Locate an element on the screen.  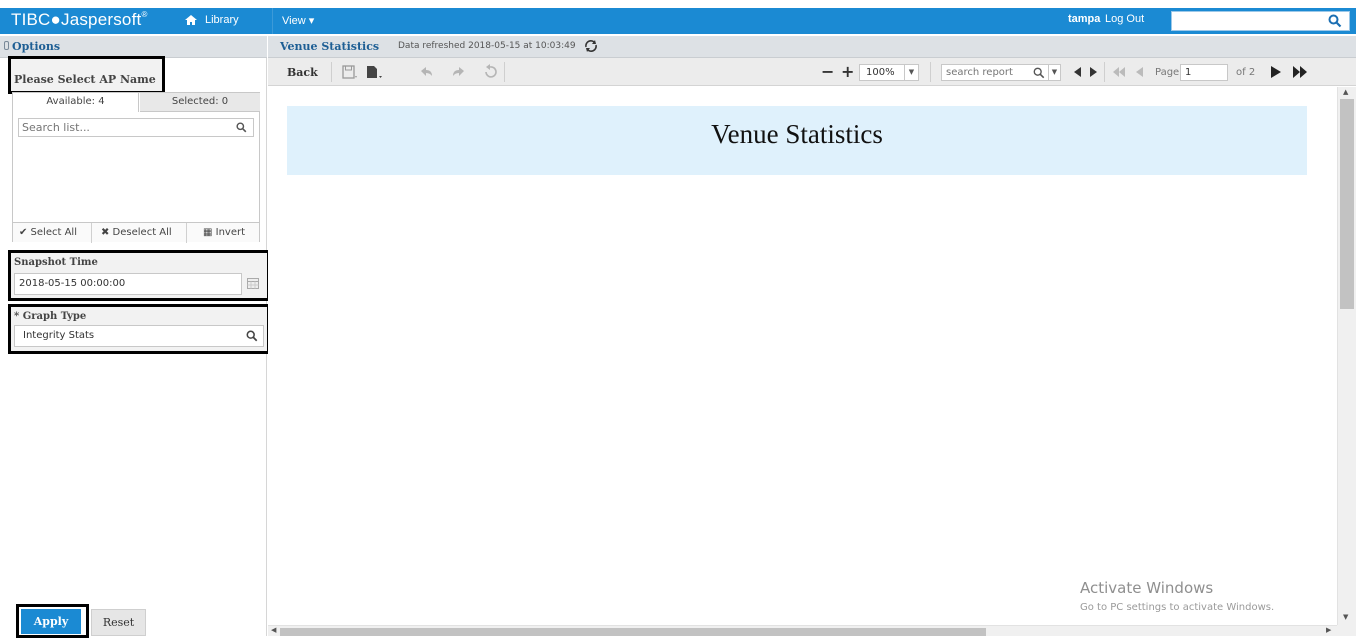
data-refreshed-text: Data refreshed 2018-05-15 at 10:03:49 is located at coordinates (487, 46).